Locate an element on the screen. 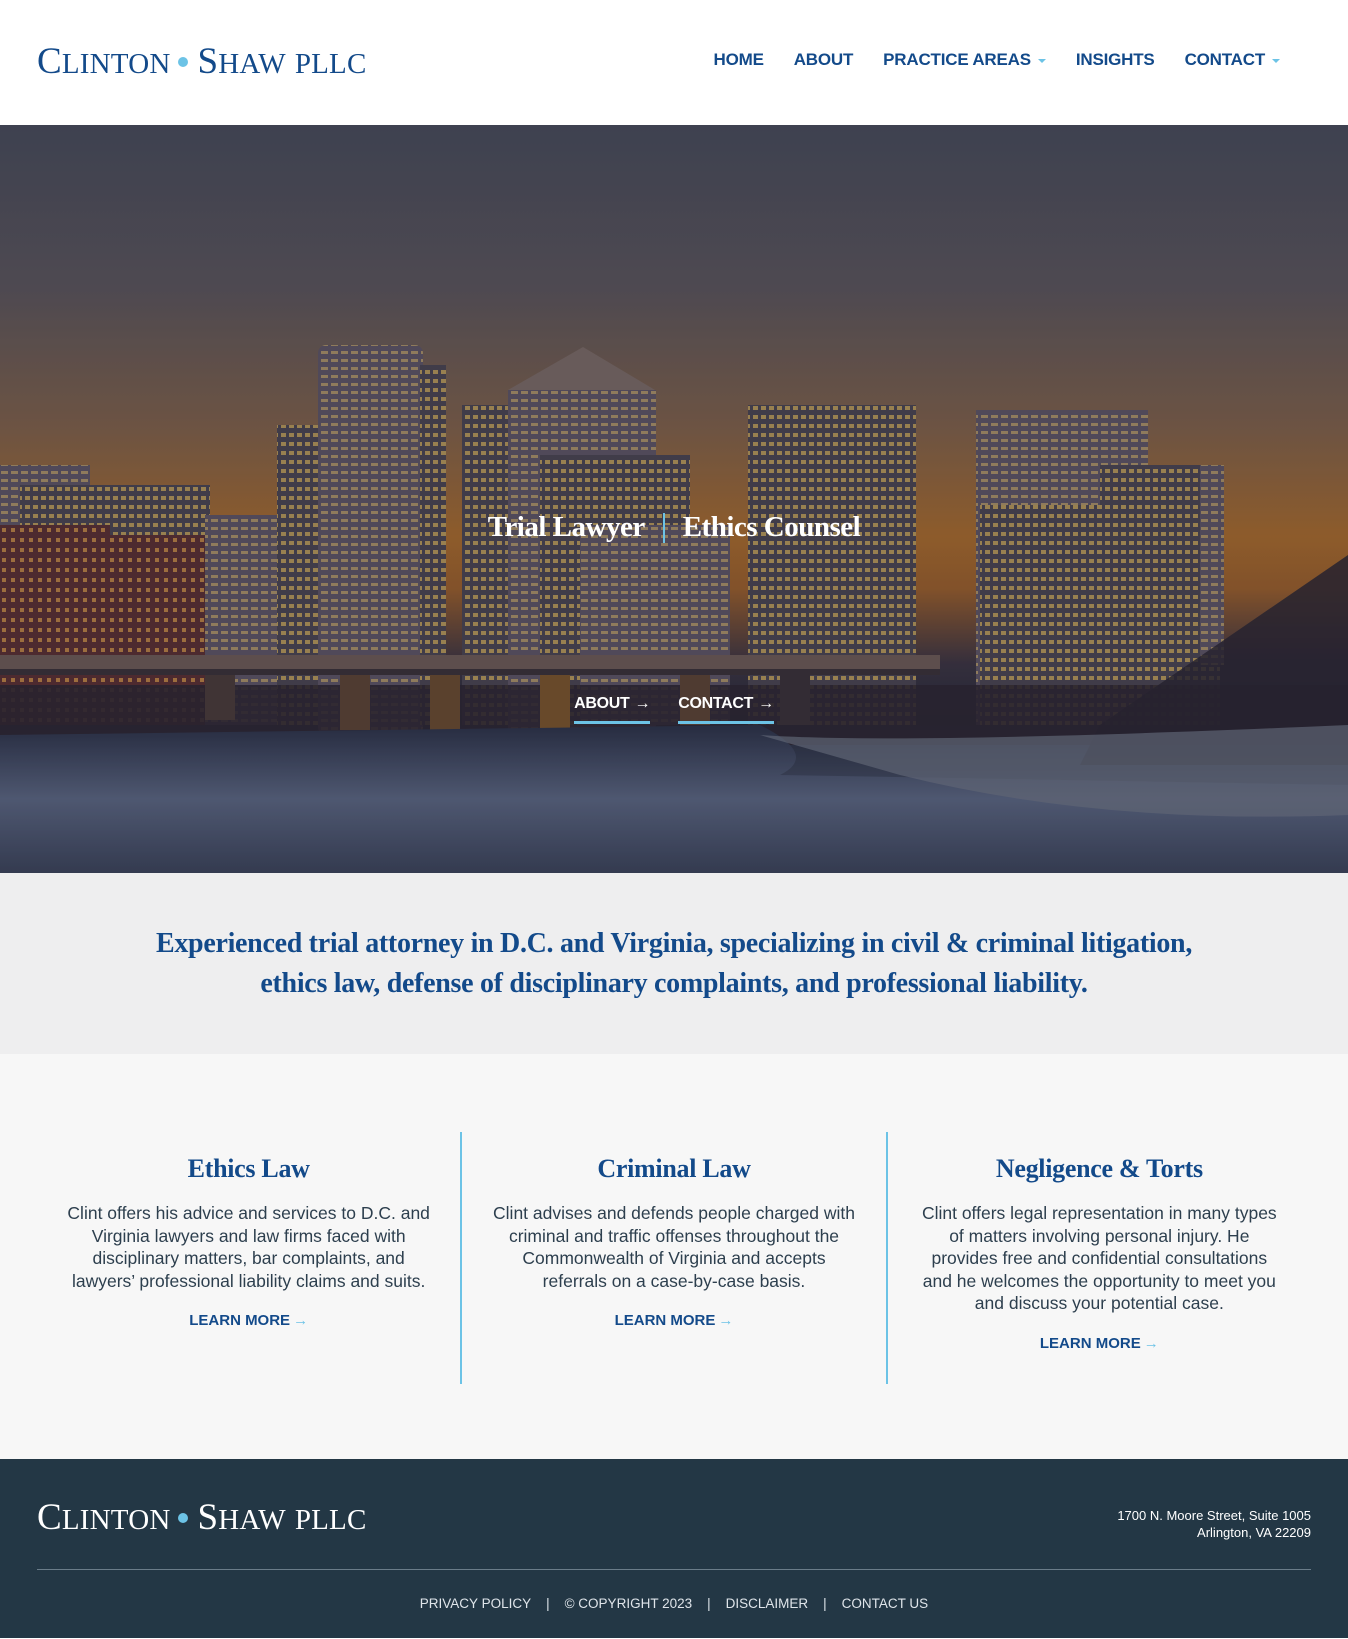 The height and width of the screenshot is (1639, 1348). footer-link-contact-us: CONTACT US is located at coordinates (885, 1603).